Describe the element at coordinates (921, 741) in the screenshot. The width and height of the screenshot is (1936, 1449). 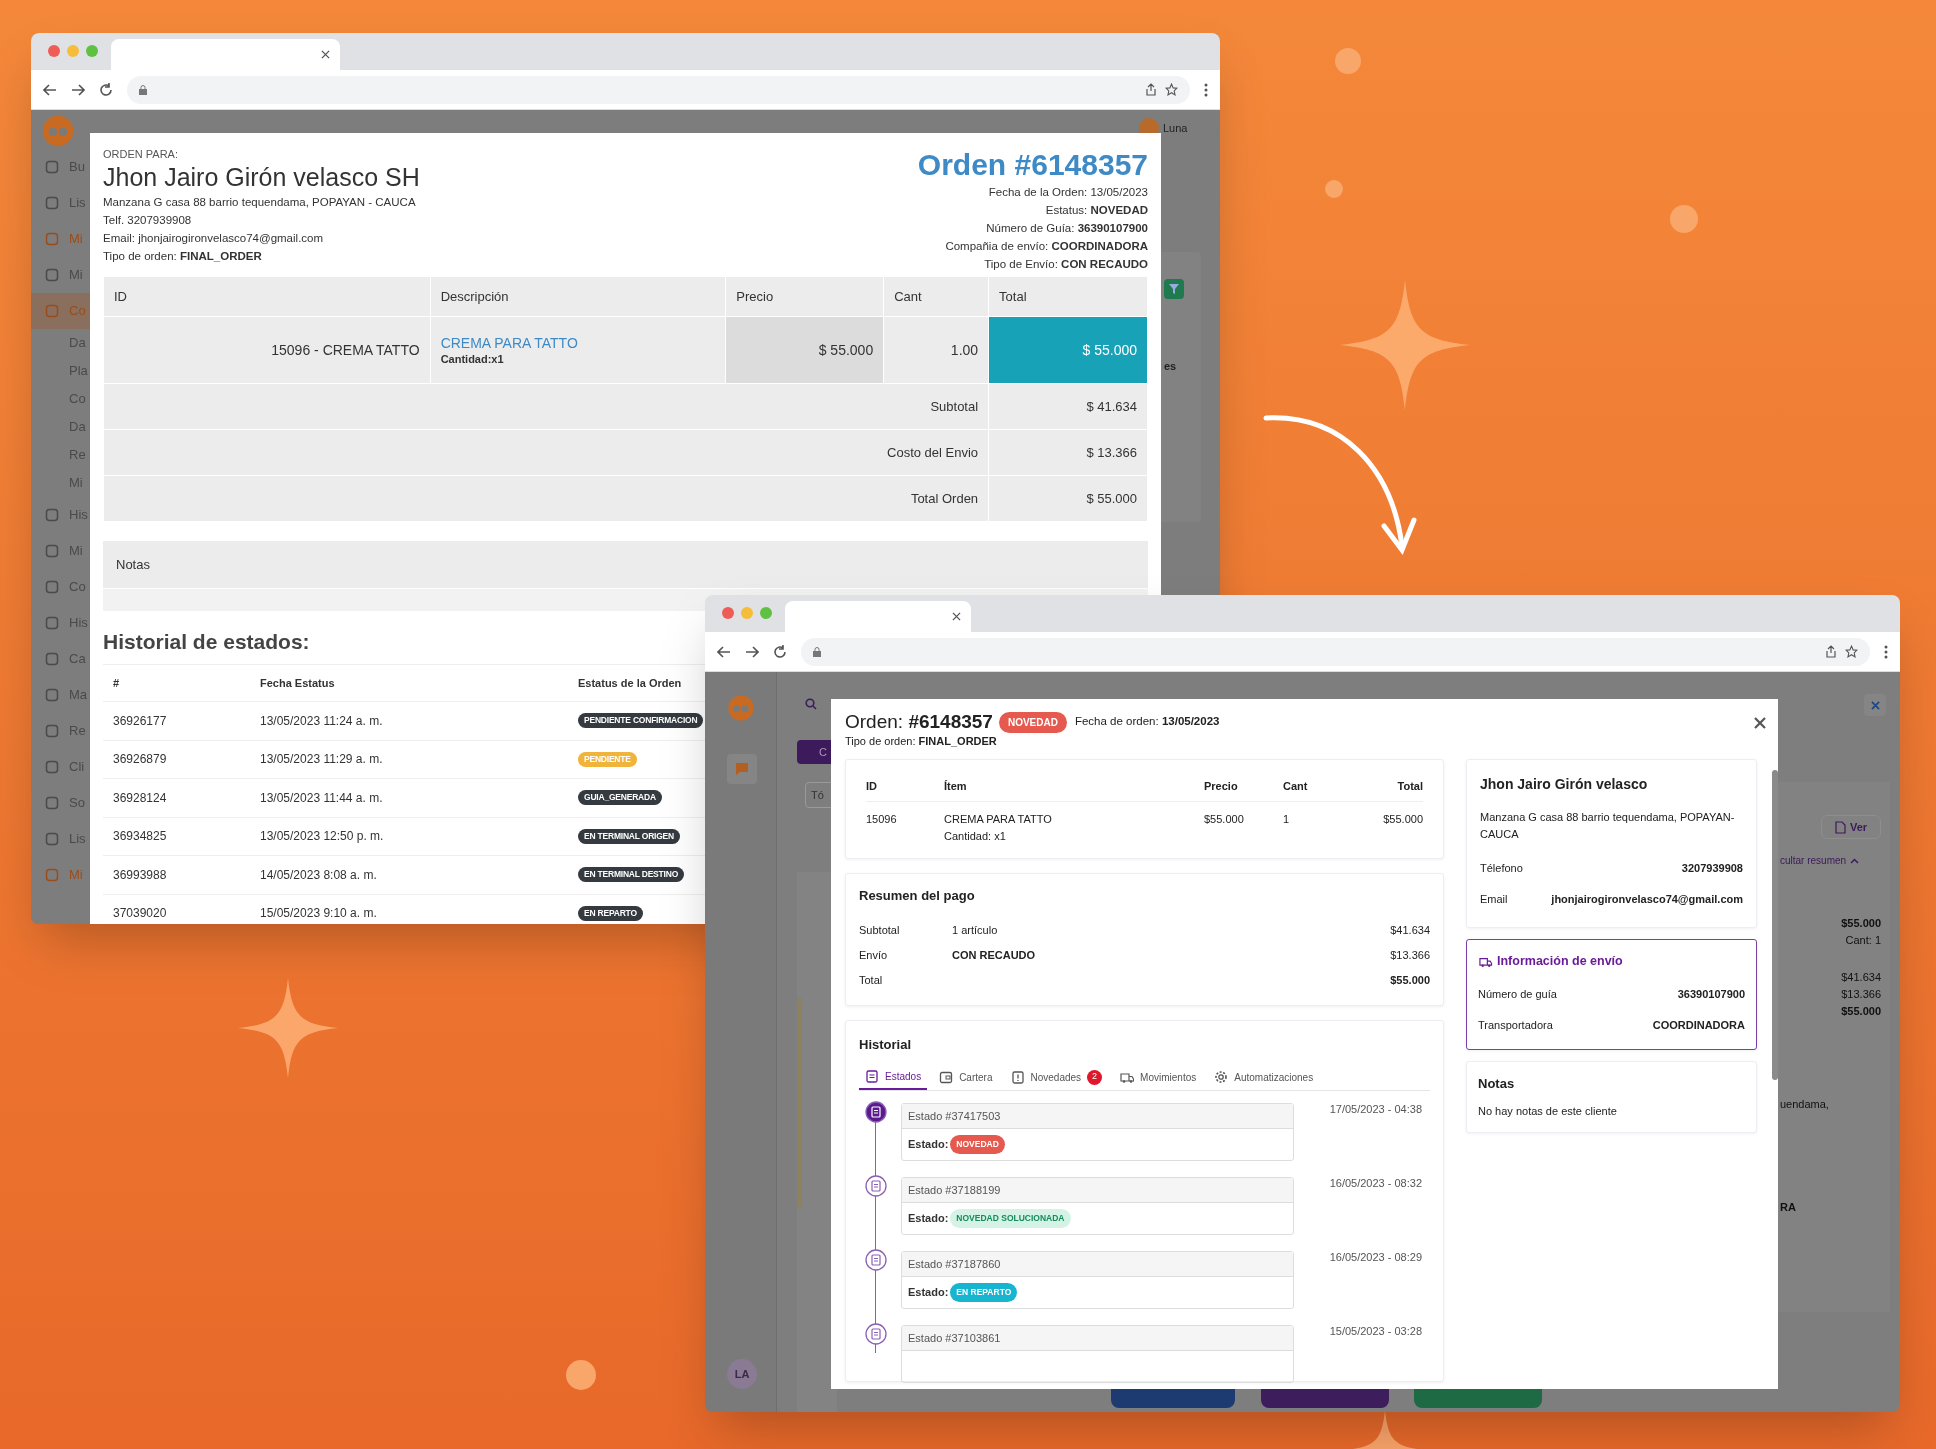
I see `order-type-text: Tipo de orden: FINAL_ORDER` at that location.